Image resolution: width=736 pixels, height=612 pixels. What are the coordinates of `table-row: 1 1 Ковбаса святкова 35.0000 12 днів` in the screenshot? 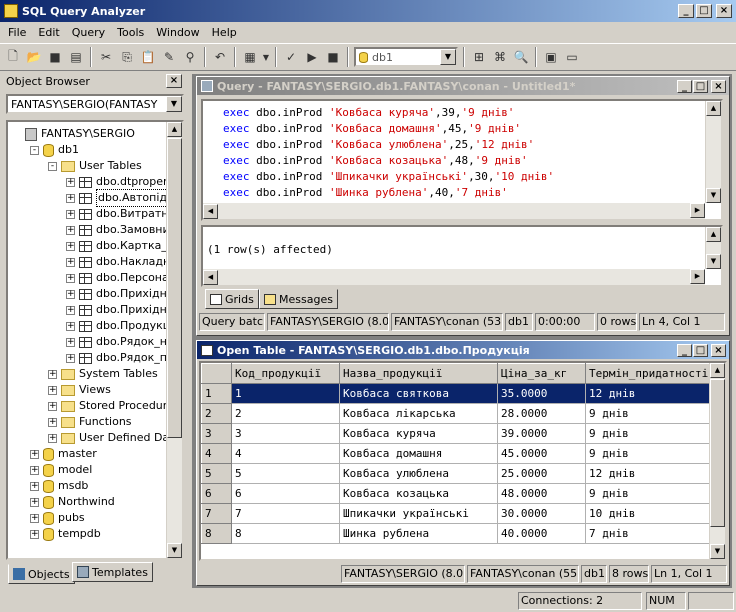 It's located at (463, 393).